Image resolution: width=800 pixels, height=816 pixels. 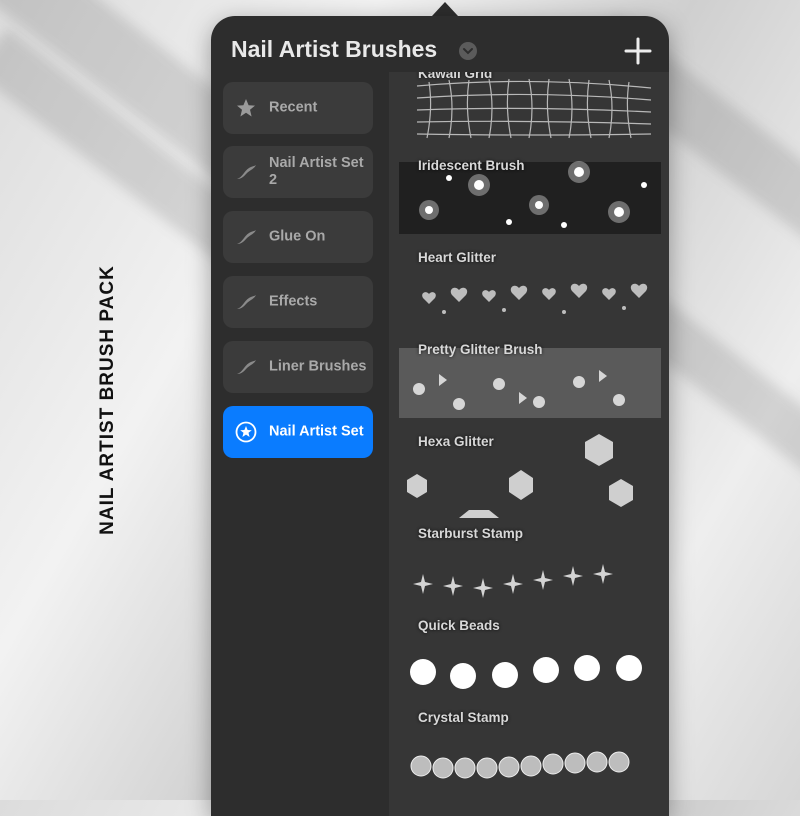 I want to click on sidebar-item-label: Nail Artist Set 2, so click(x=316, y=171).